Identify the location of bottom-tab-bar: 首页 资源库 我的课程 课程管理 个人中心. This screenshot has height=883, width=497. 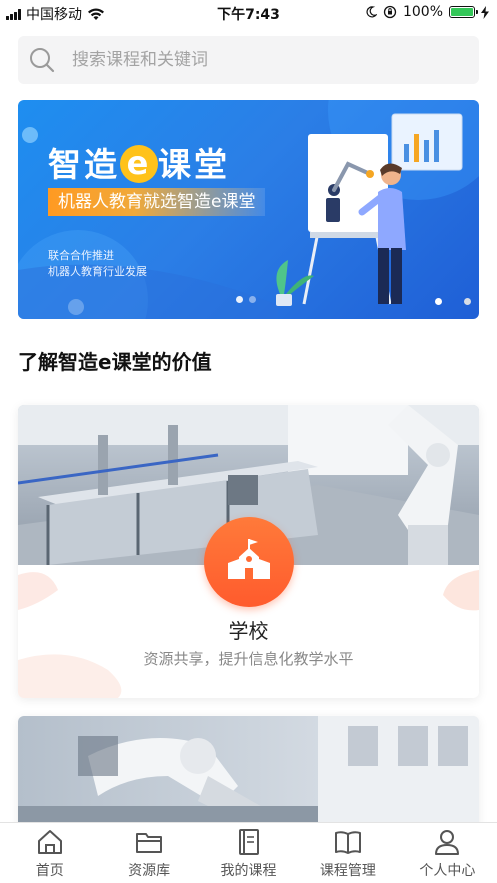
(248, 852).